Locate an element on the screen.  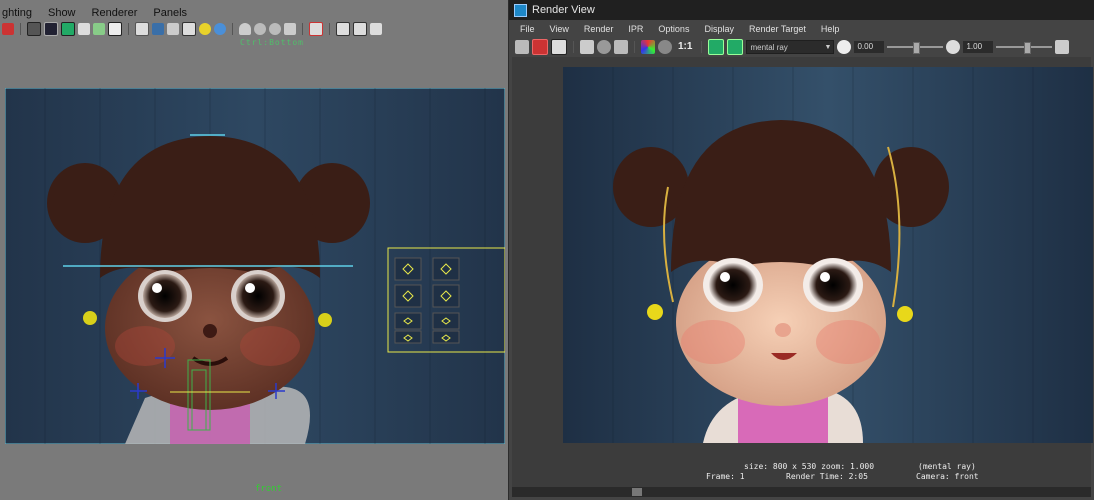
menu-show: Show is located at coordinates (62, 13).